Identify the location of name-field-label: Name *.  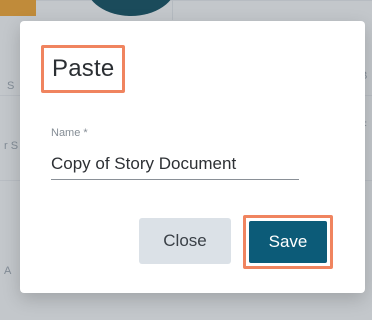
(69, 133).